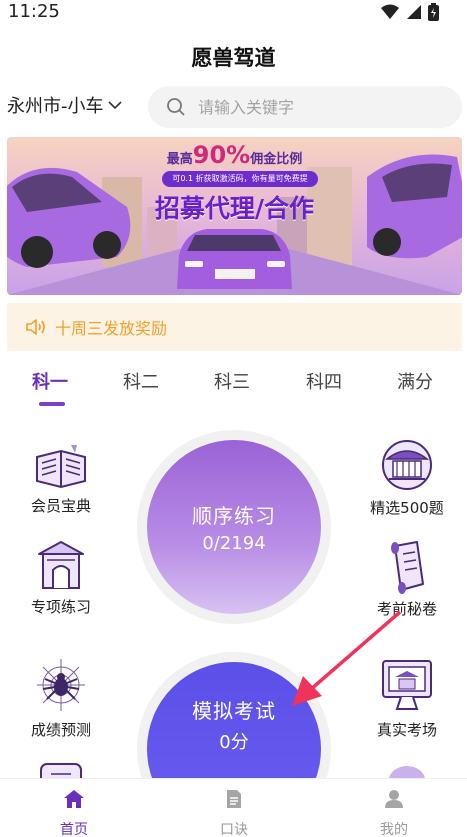 The image size is (467, 837). I want to click on bottom-navigation: 首页 口诀 我的, so click(233, 807).